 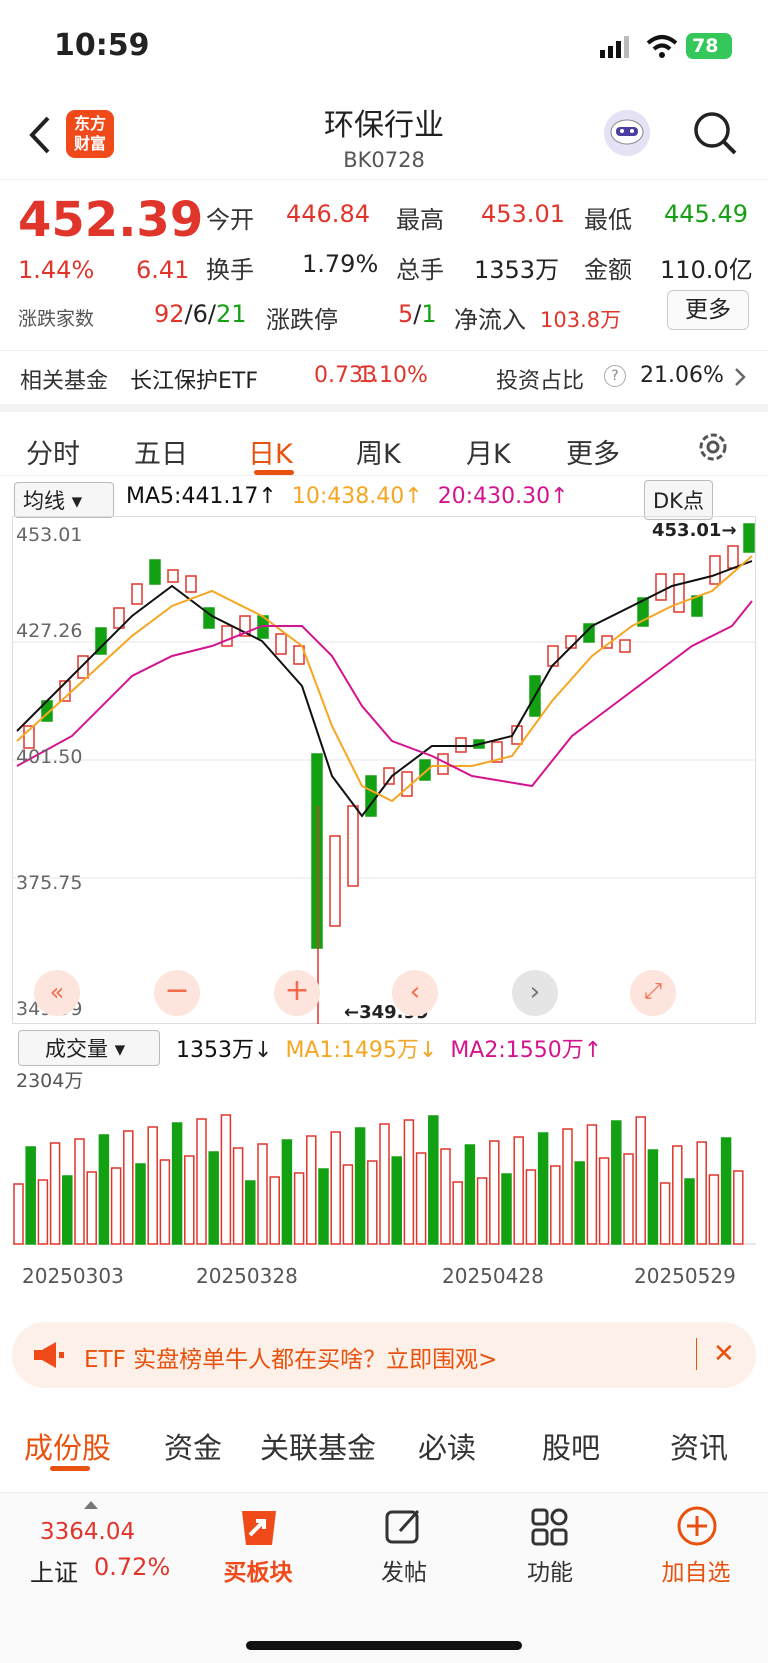 What do you see at coordinates (384, 376) in the screenshot?
I see `fund-row: 相关基金 长江保护ETF 0.733 1.10% 投资占比 ? 21.06%` at bounding box center [384, 376].